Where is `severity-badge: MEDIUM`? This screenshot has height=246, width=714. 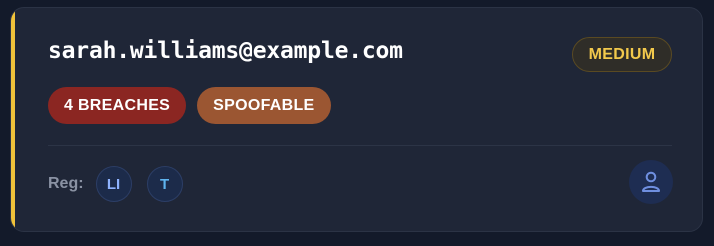 severity-badge: MEDIUM is located at coordinates (622, 54).